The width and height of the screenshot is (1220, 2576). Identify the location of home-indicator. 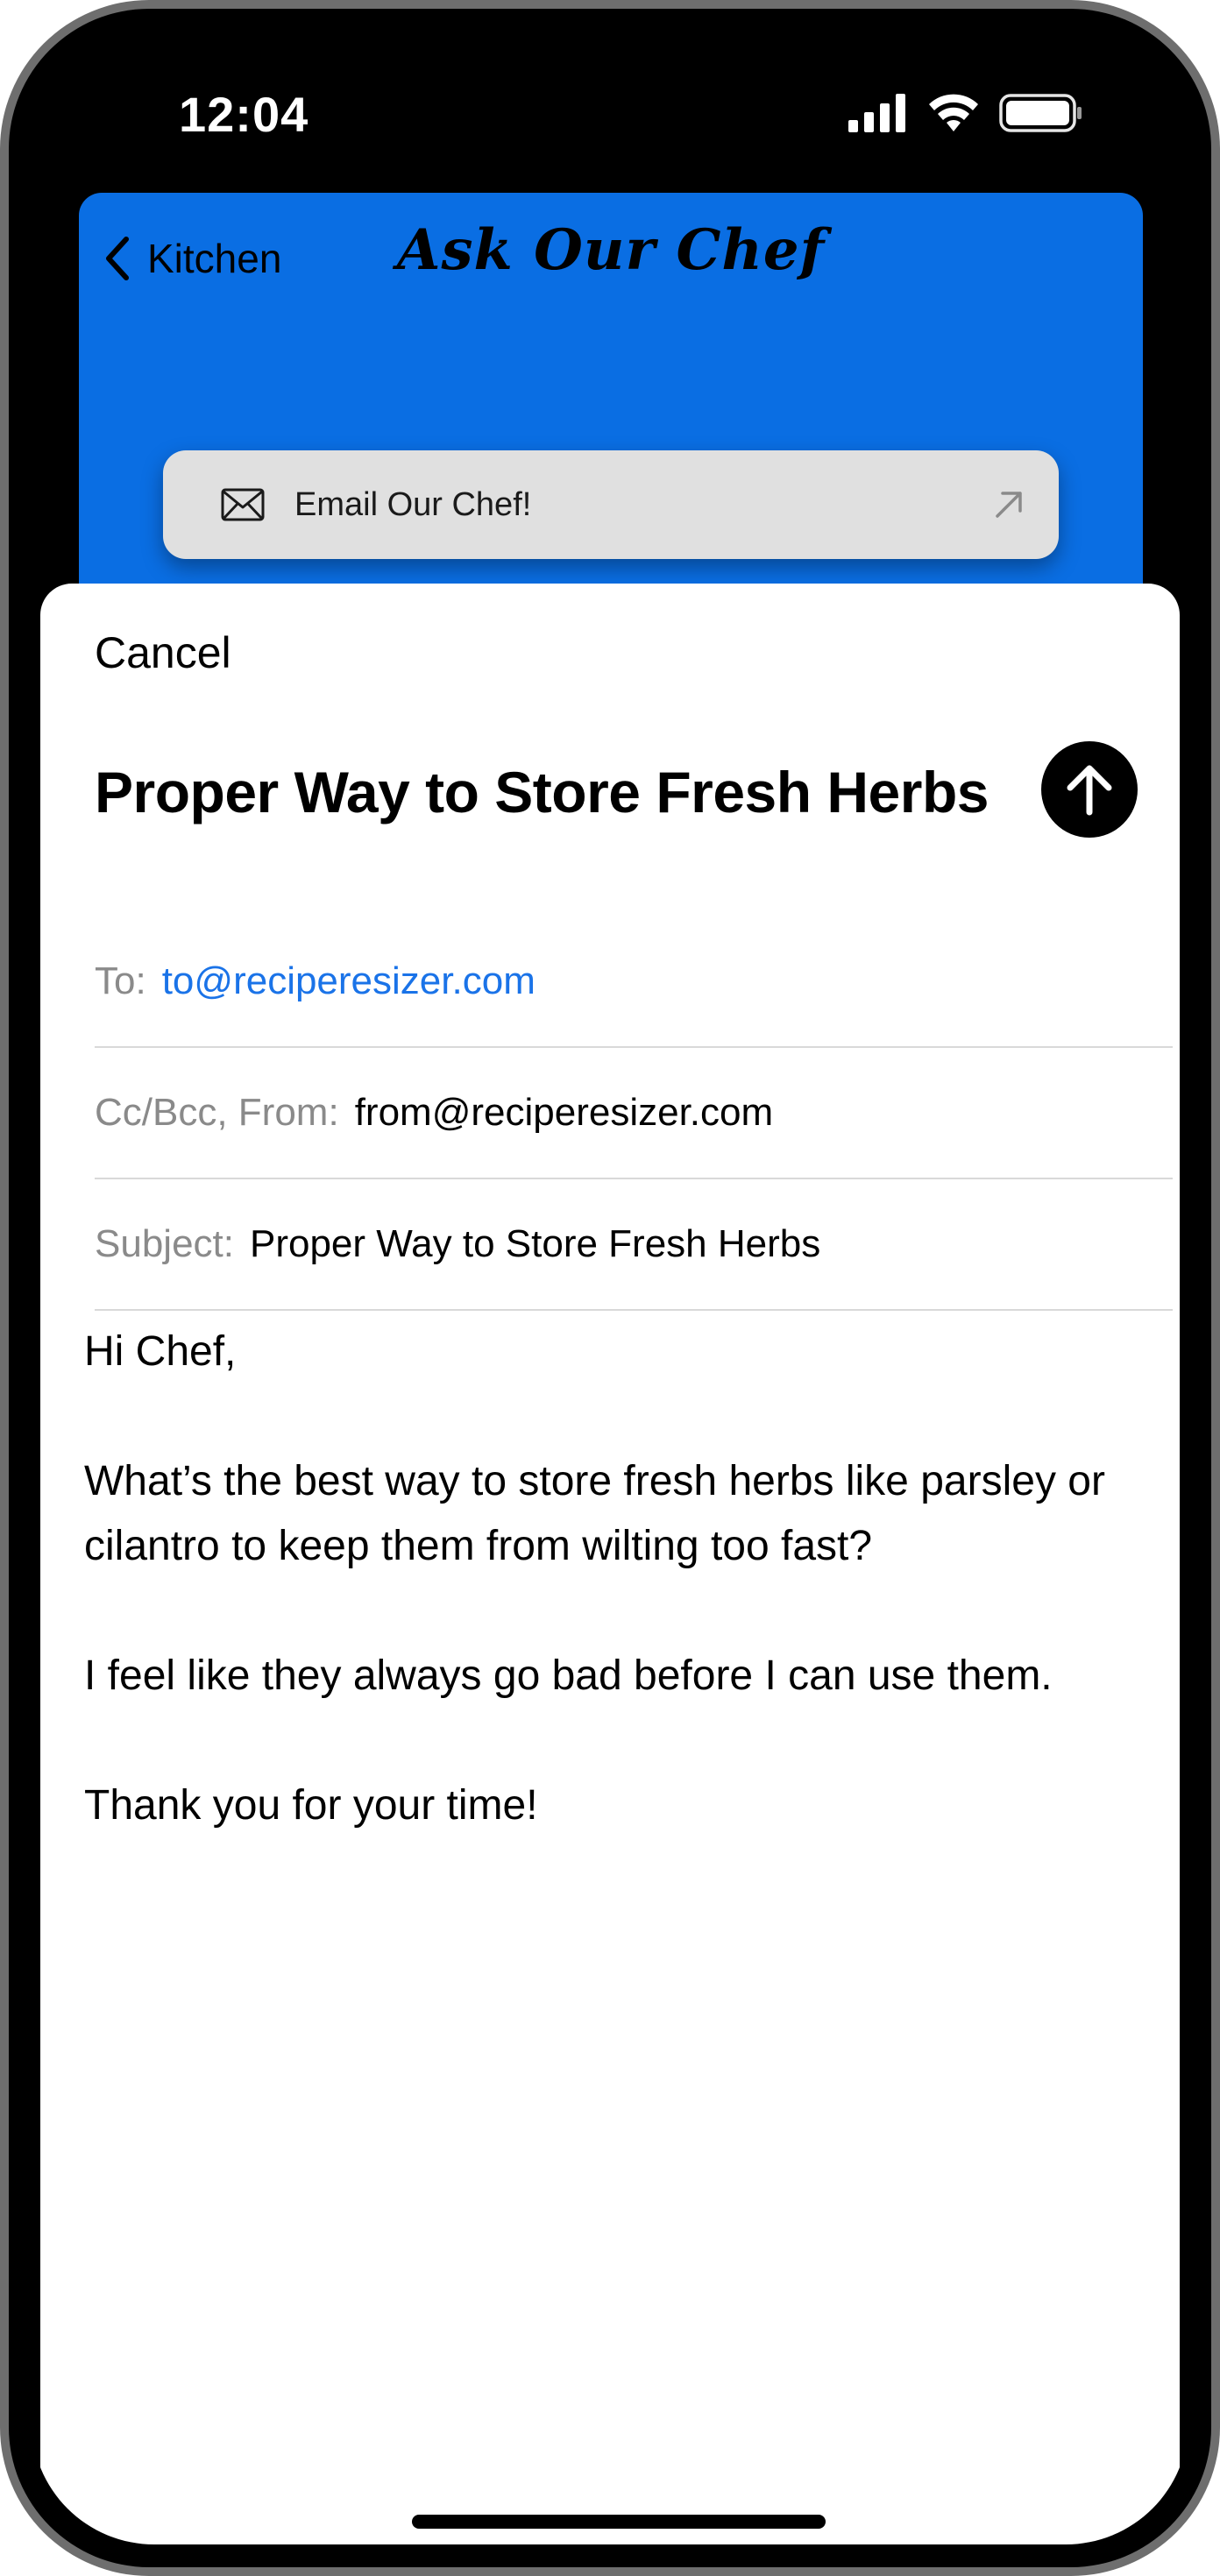
(619, 2522).